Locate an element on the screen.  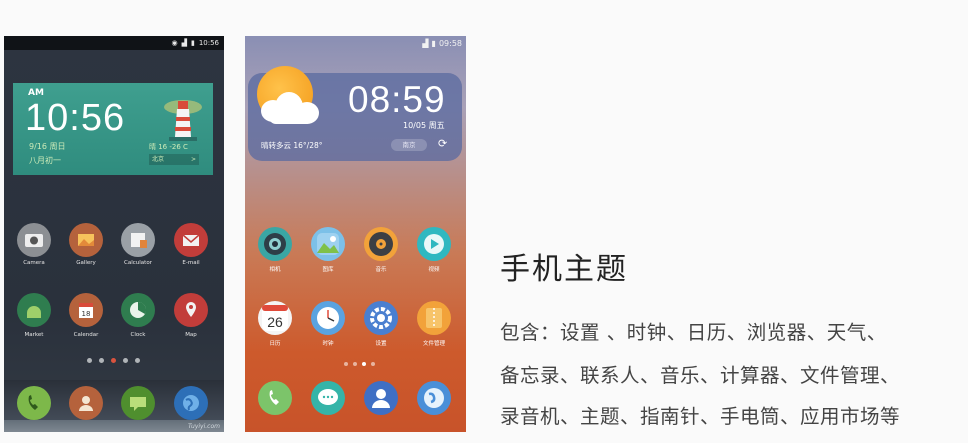
weather-text: 晴 16 -26 C is located at coordinates (168, 147).